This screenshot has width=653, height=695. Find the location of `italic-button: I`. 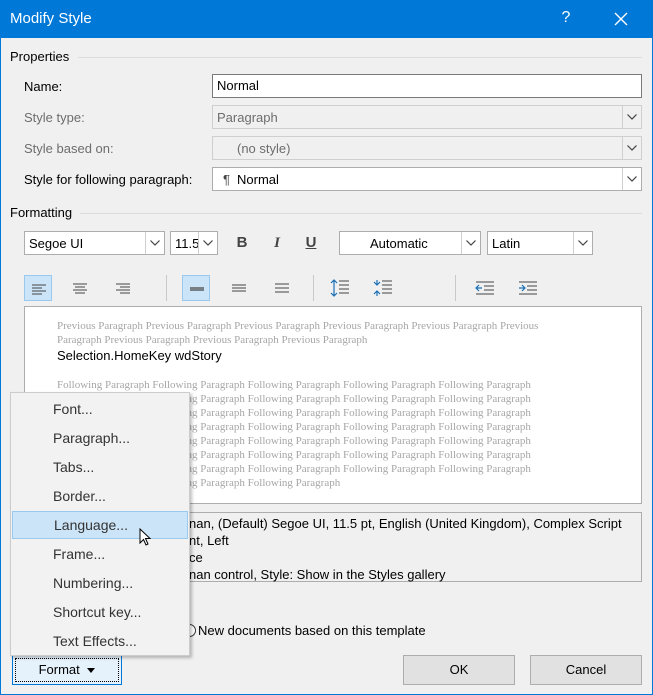

italic-button: I is located at coordinates (277, 243).